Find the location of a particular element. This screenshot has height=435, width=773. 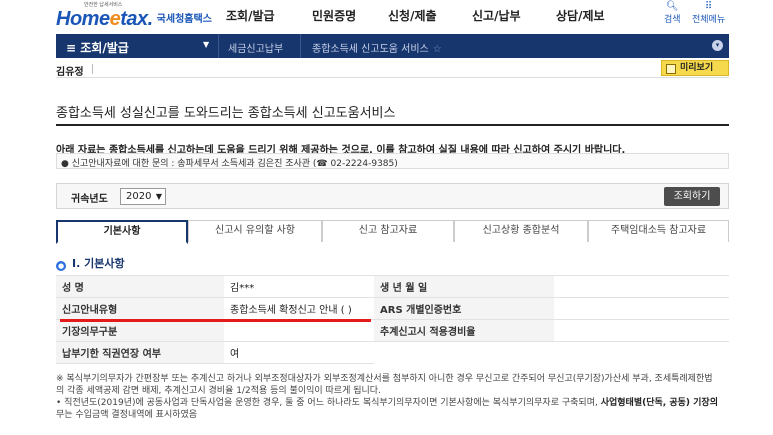

page-title: 종합소득세 성실신고를 도와드리는 종합소득세 신고도움서비스 is located at coordinates (226, 113).